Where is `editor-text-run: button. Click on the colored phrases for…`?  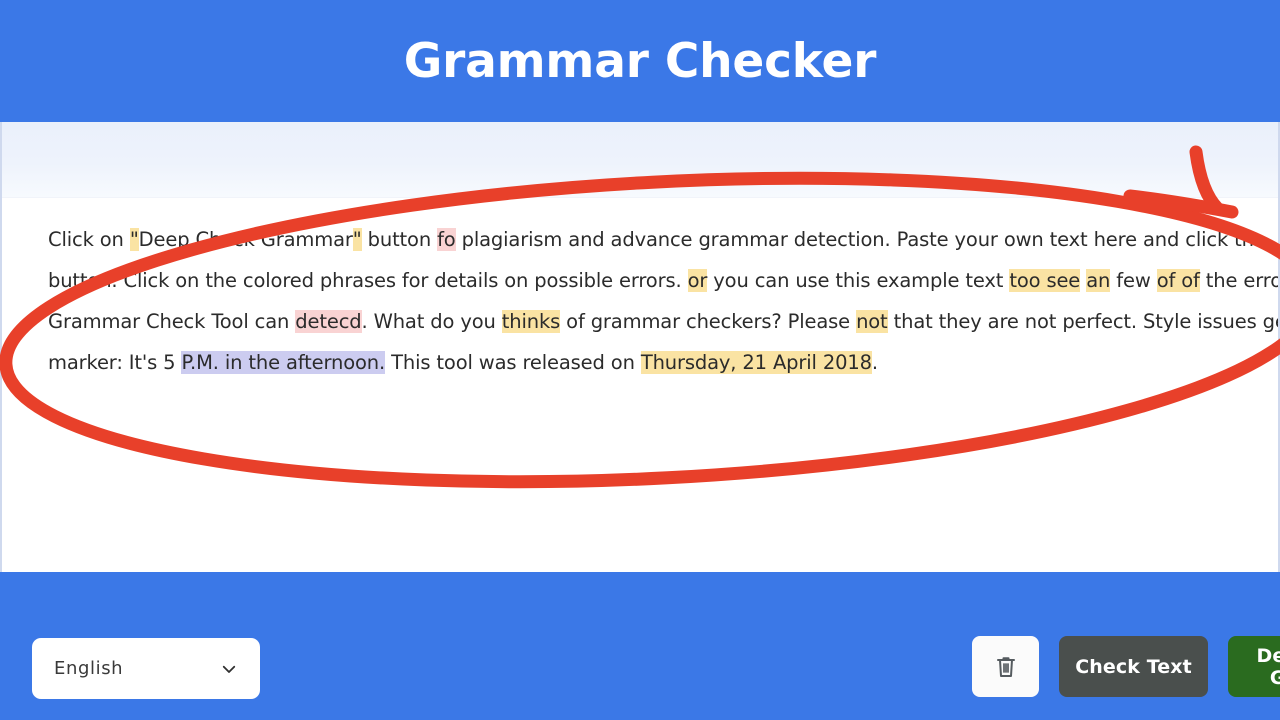 editor-text-run: button. Click on the colored phrases for… is located at coordinates (368, 280).